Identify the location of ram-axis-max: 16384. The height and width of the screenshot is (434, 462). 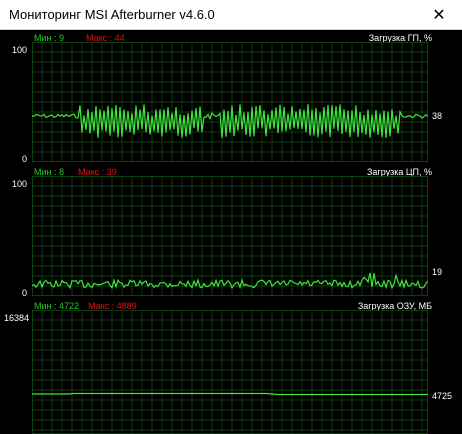
(17, 318).